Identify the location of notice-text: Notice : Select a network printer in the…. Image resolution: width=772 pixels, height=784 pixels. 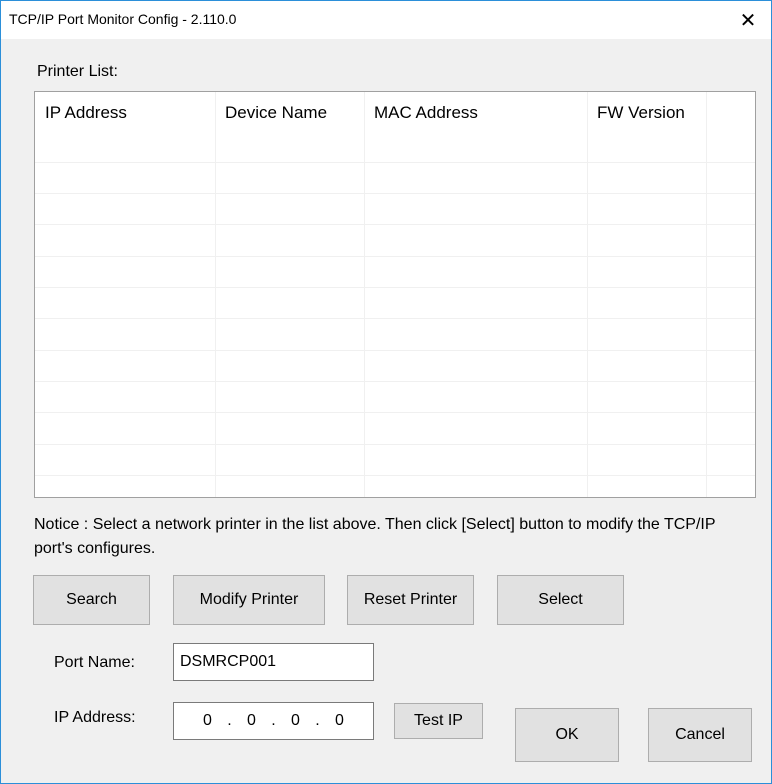
(375, 536).